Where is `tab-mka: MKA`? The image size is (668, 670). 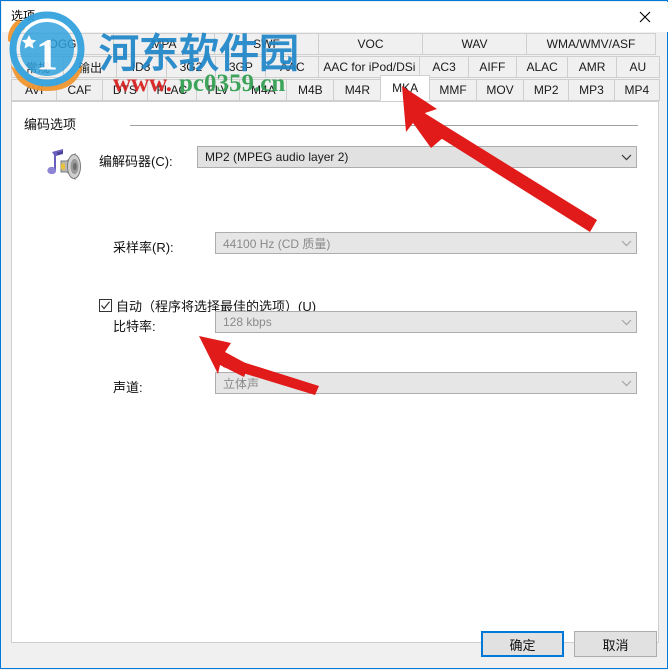
tab-mka: MKA is located at coordinates (405, 88).